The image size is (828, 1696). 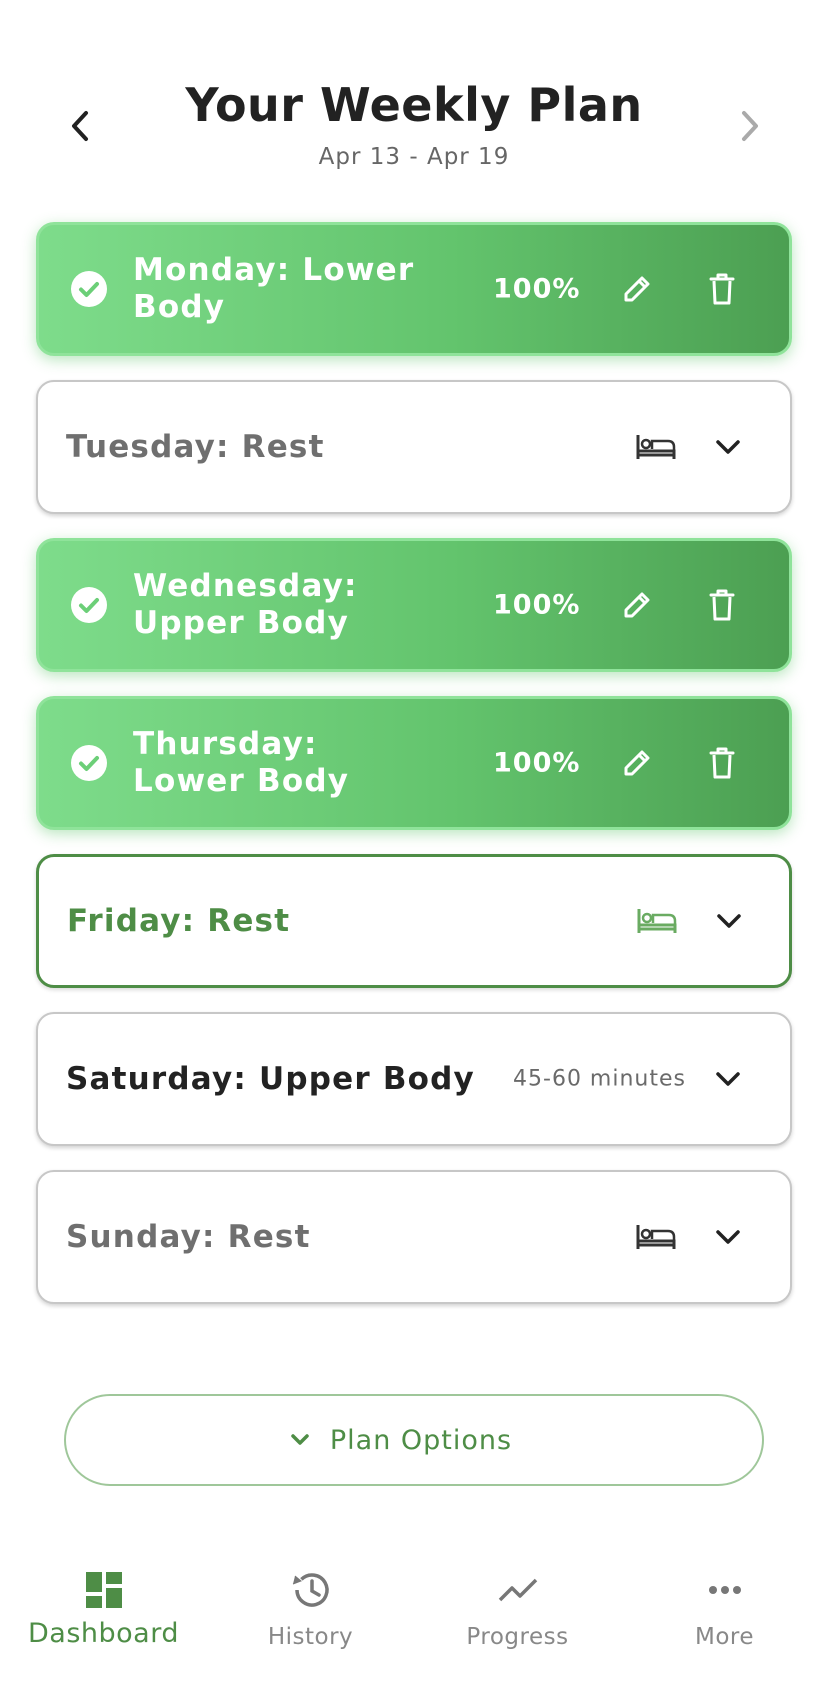 What do you see at coordinates (103, 1609) in the screenshot?
I see `nav-item-dashboard: Dashboard` at bounding box center [103, 1609].